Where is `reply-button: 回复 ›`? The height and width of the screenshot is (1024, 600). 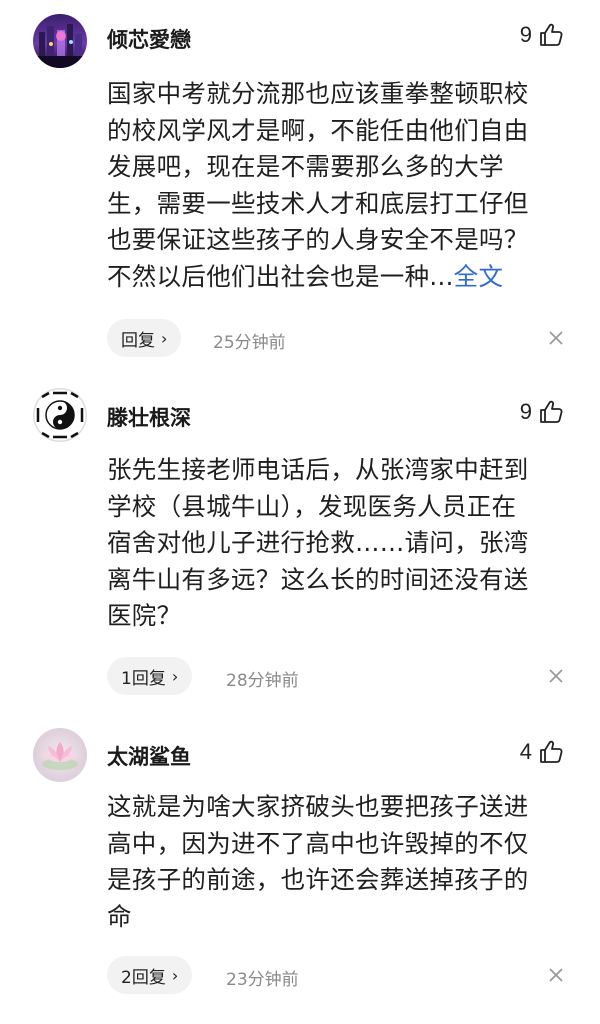
reply-button: 回复 › is located at coordinates (144, 338).